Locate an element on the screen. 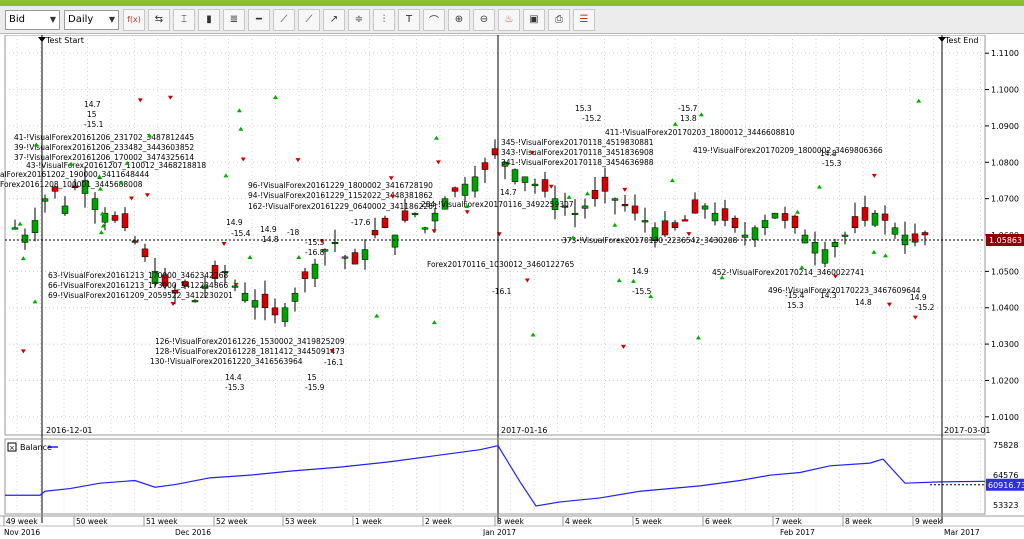 Image resolution: width=1024 pixels, height=539 pixels. chevron-down-icon: ▼ is located at coordinates (111, 19).